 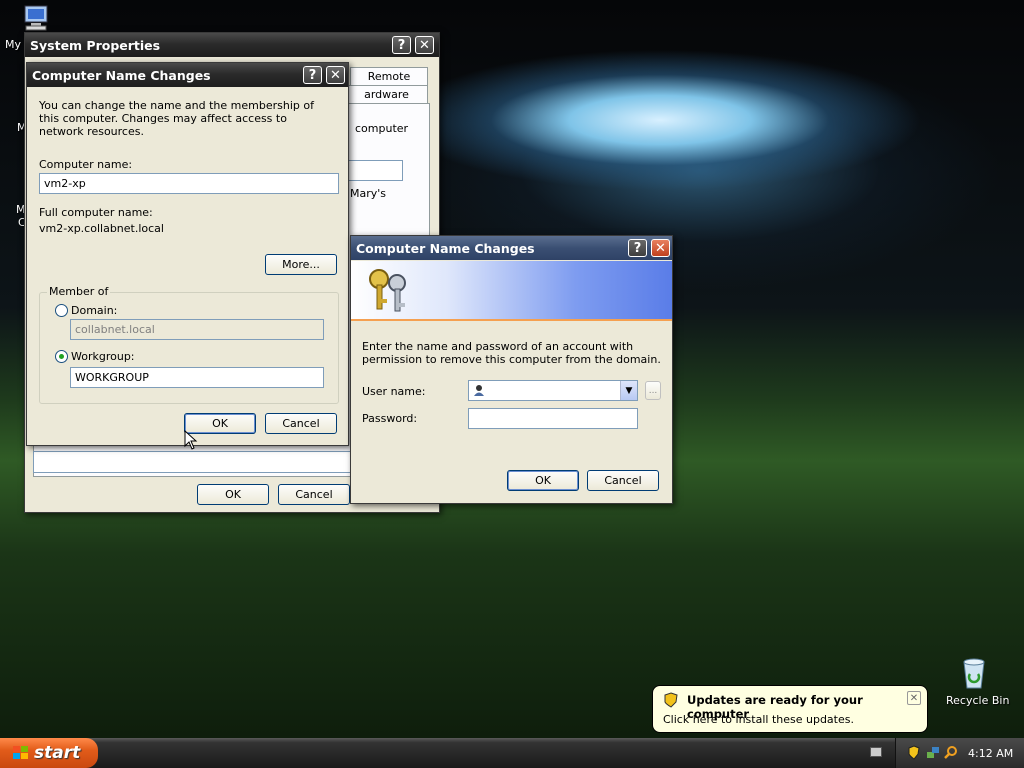 I want to click on my-computer-label: My, so click(x=13, y=44).